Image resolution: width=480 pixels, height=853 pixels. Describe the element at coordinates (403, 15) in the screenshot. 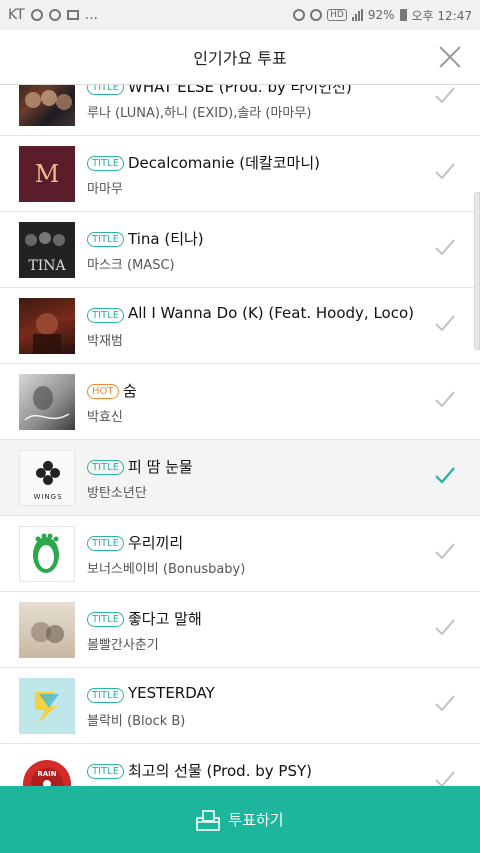

I see `battery-icon` at that location.